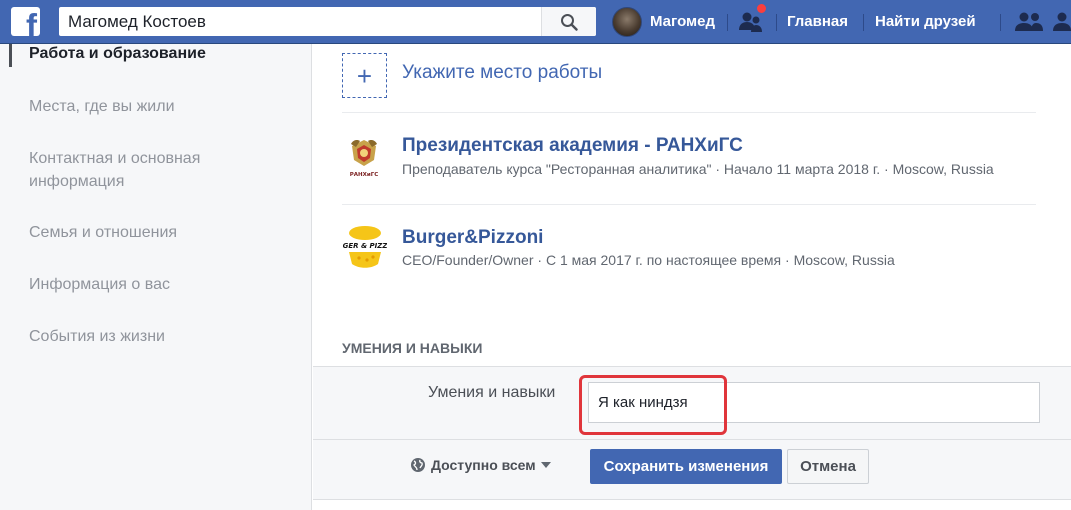 This screenshot has height=510, width=1071. Describe the element at coordinates (300, 21) in the screenshot. I see `search-input` at that location.